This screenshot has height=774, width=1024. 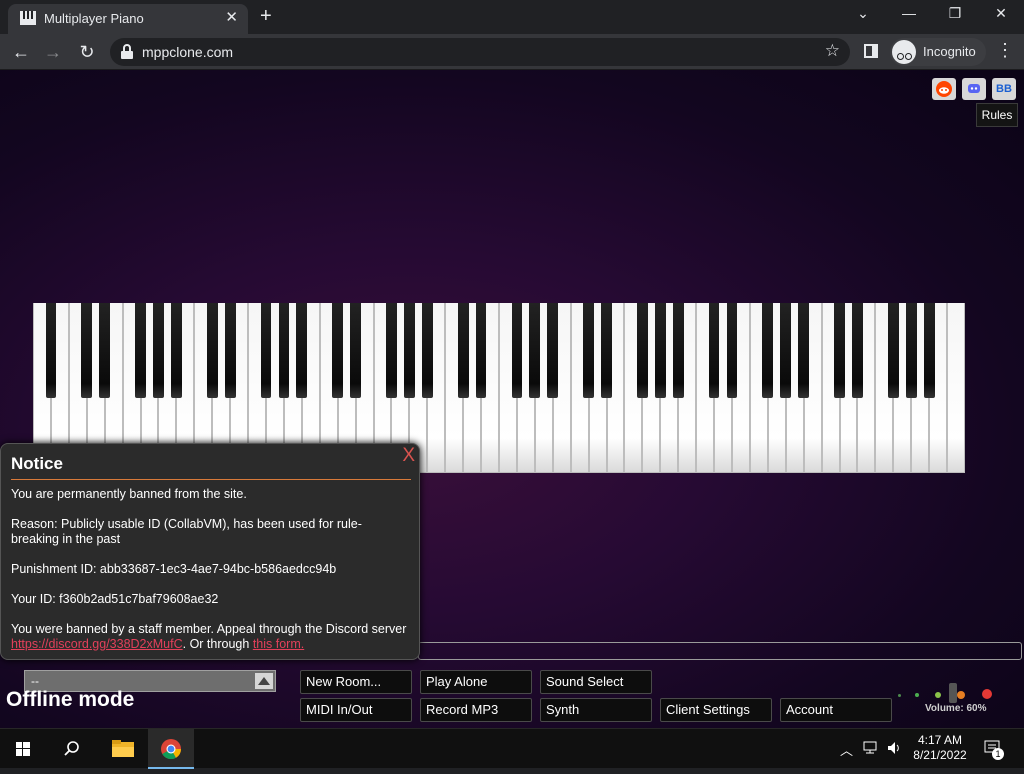 What do you see at coordinates (832, 51) in the screenshot?
I see `bookmark-star-icon: ☆` at bounding box center [832, 51].